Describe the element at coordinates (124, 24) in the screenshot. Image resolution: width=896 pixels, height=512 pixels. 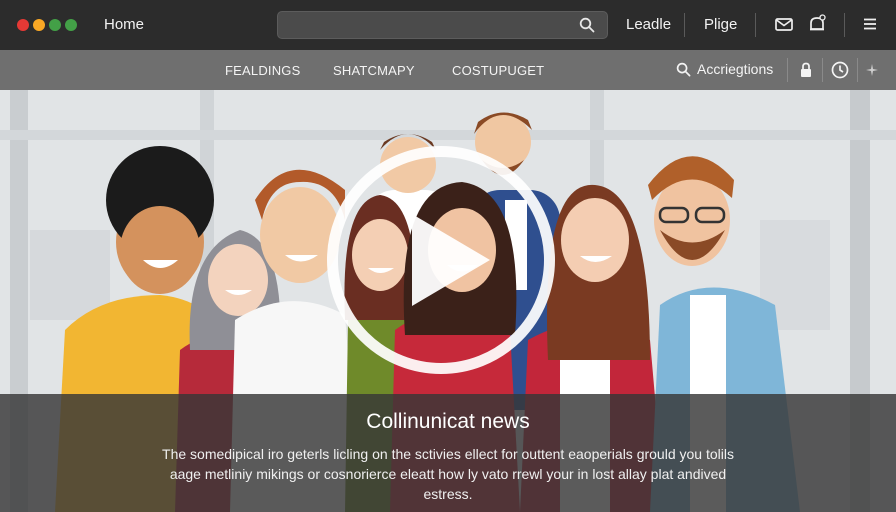
I see `home-link: Home` at that location.